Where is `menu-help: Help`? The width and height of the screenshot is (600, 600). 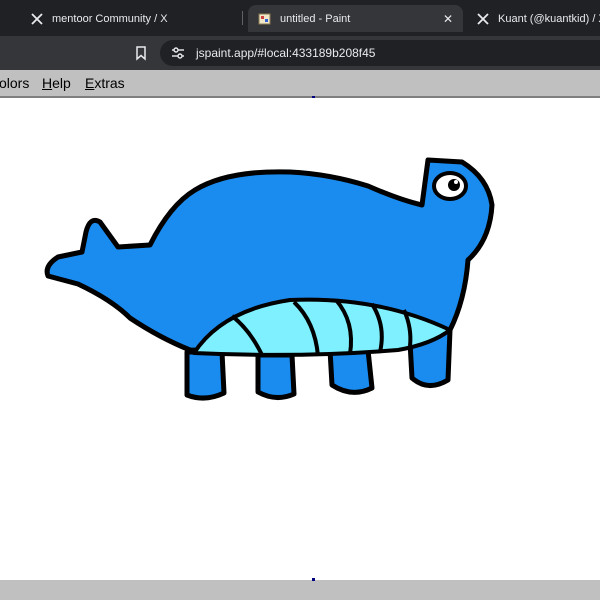
menu-help: Help is located at coordinates (56, 83).